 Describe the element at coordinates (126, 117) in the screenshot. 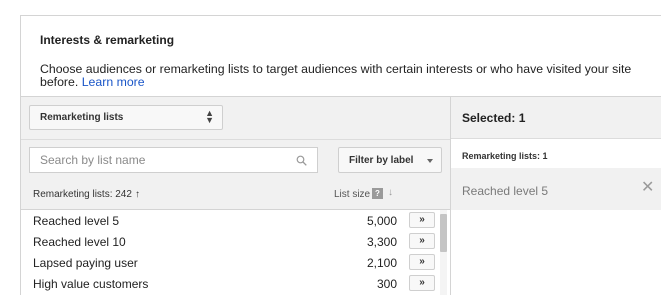

I see `targeting-type-select: Remarketing lists ▲ ▼` at that location.